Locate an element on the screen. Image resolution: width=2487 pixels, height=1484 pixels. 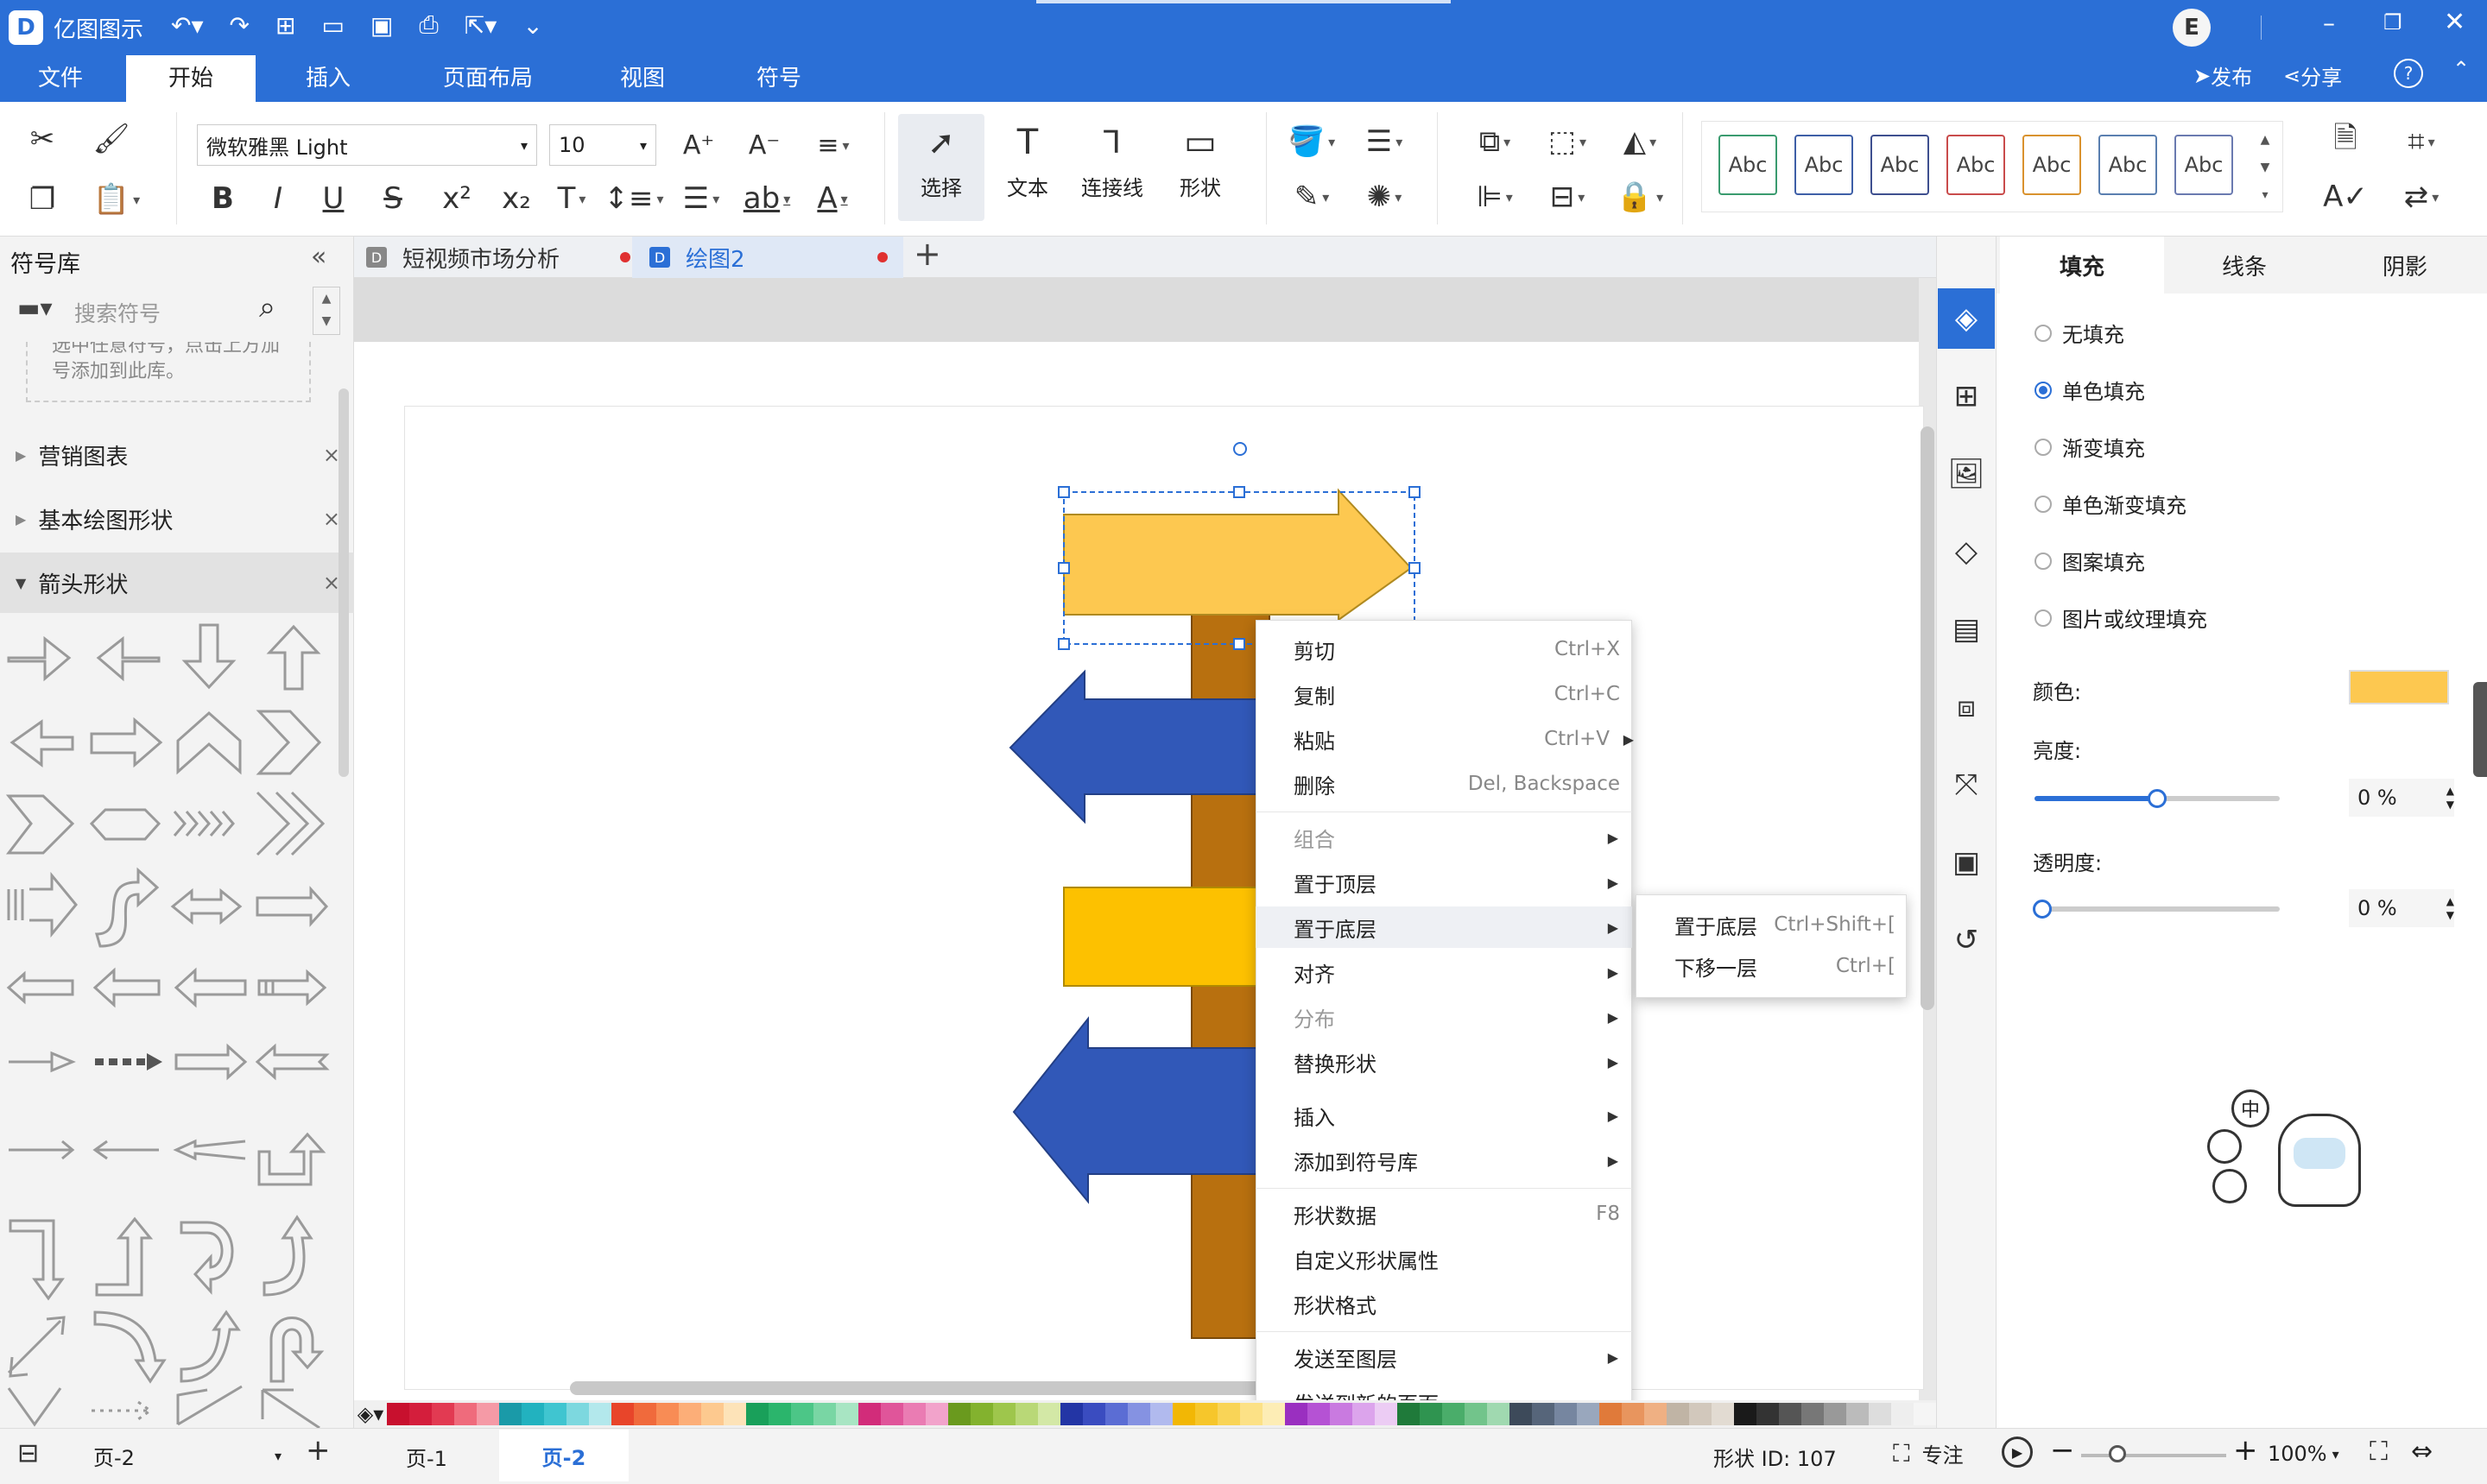
size-icon: ⬚ is located at coordinates (1567, 141).